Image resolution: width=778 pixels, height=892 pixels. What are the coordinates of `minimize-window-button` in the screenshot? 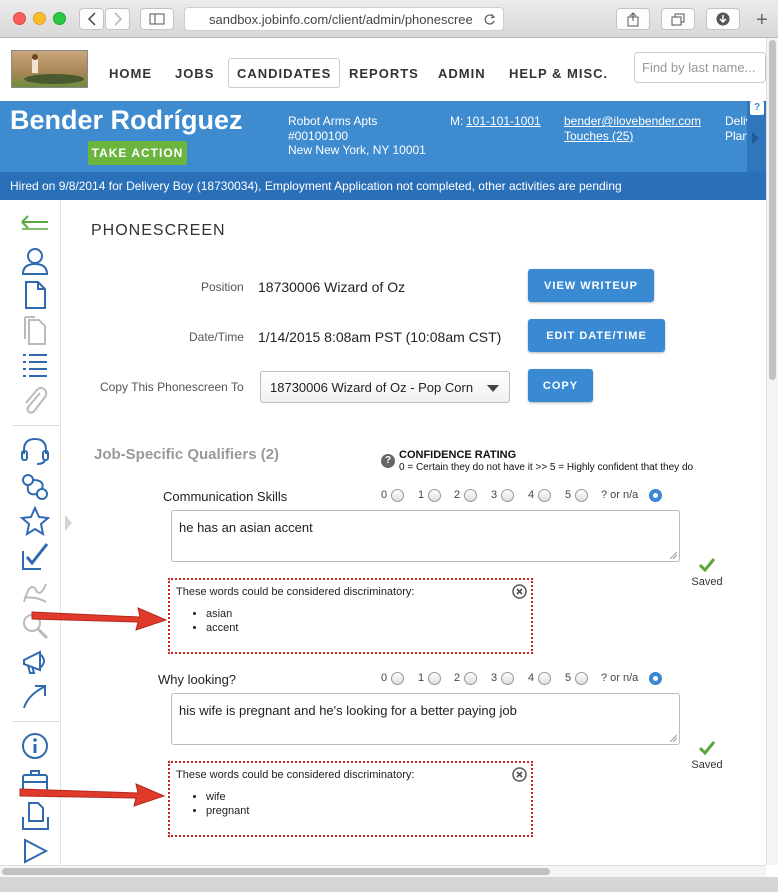 It's located at (39, 18).